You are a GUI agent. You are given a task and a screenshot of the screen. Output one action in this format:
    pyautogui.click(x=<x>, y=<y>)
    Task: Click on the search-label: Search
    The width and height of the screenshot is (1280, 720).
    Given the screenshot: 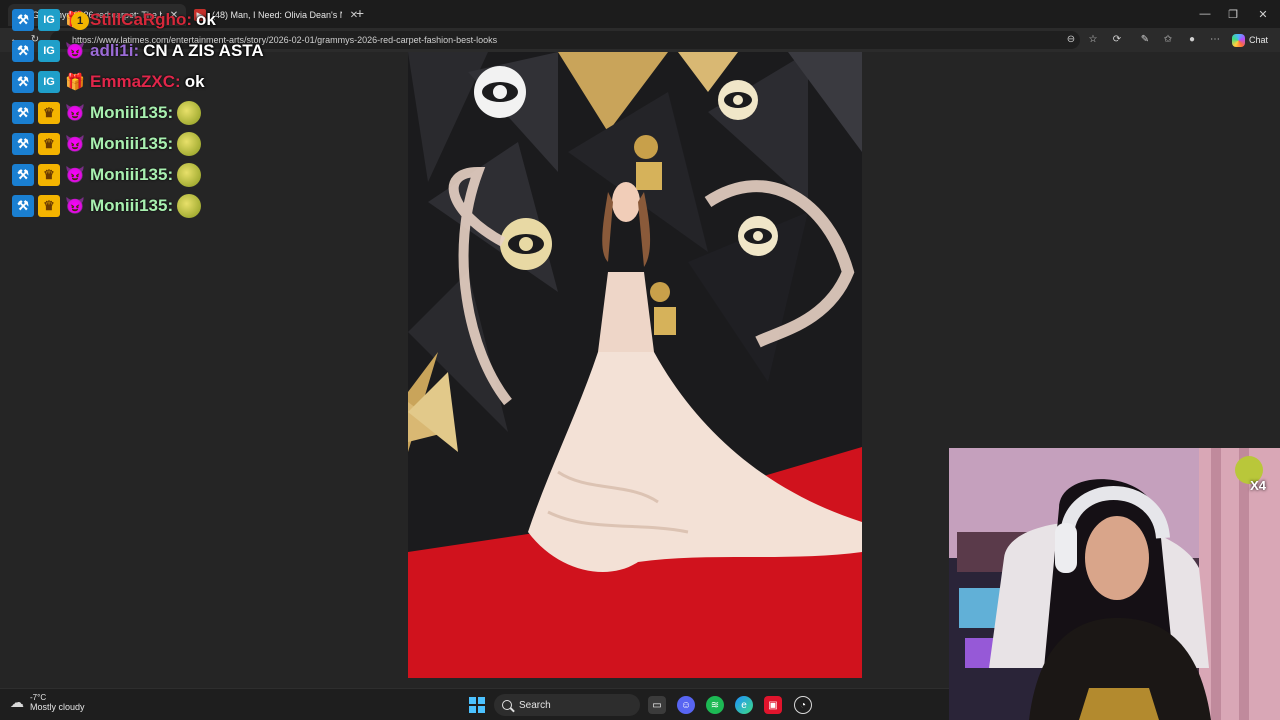 What is the action you would take?
    pyautogui.click(x=535, y=705)
    